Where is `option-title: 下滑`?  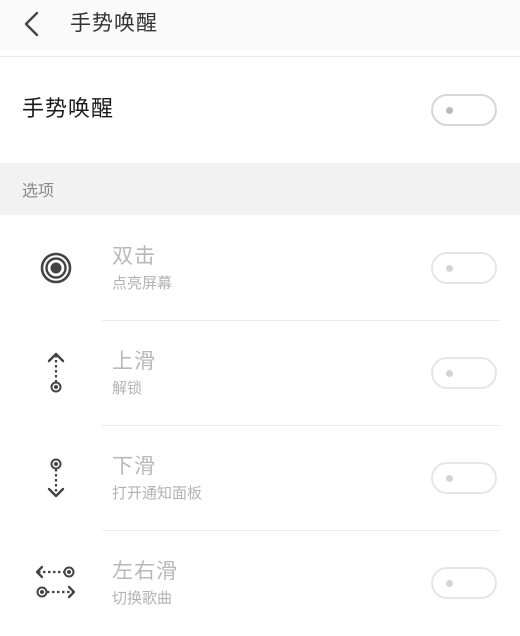 option-title: 下滑 is located at coordinates (134, 466).